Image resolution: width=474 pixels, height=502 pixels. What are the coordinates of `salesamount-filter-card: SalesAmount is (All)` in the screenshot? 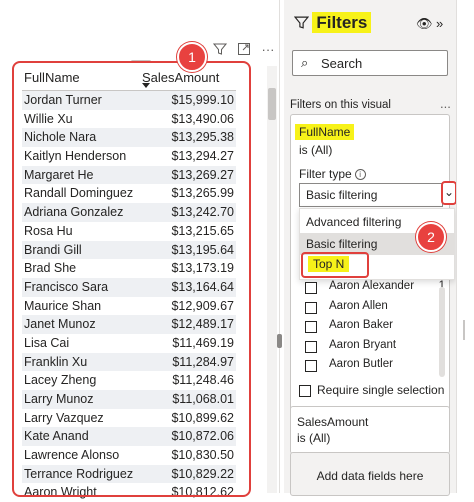 It's located at (370, 430).